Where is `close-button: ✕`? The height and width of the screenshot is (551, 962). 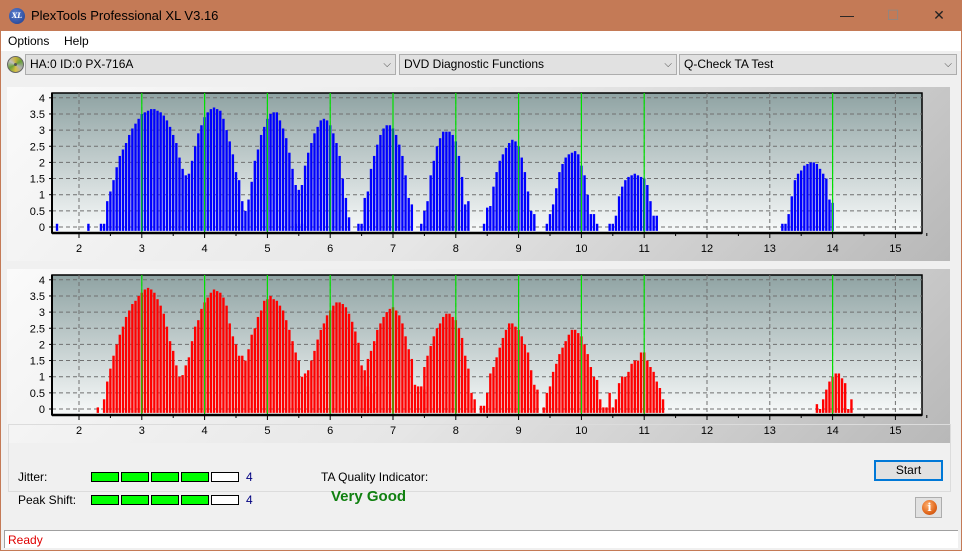
close-button: ✕ is located at coordinates (939, 15).